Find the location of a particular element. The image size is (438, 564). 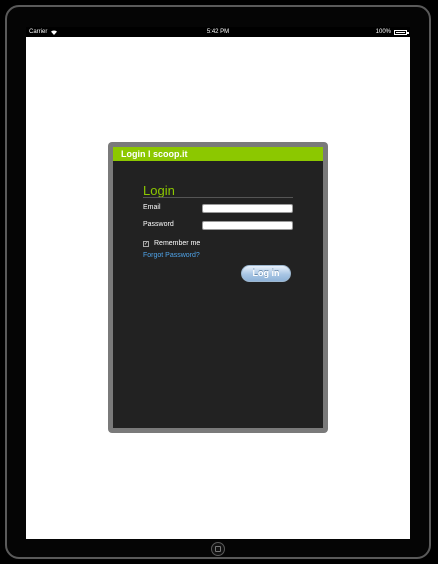

email-field is located at coordinates (247, 208).